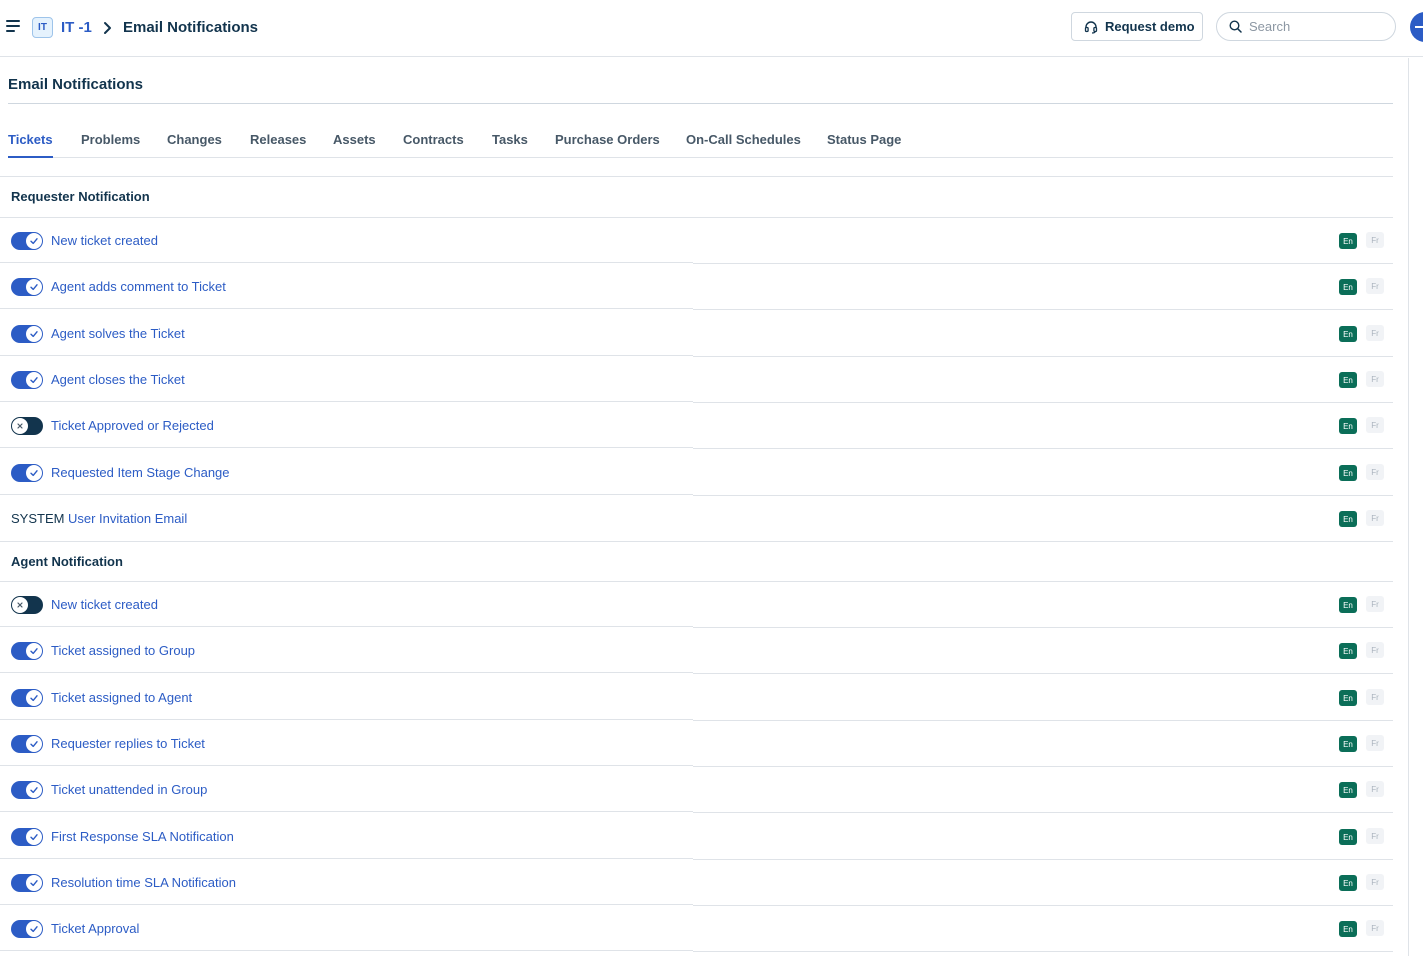 This screenshot has width=1423, height=956. What do you see at coordinates (1416, 27) in the screenshot?
I see `new-item-button` at bounding box center [1416, 27].